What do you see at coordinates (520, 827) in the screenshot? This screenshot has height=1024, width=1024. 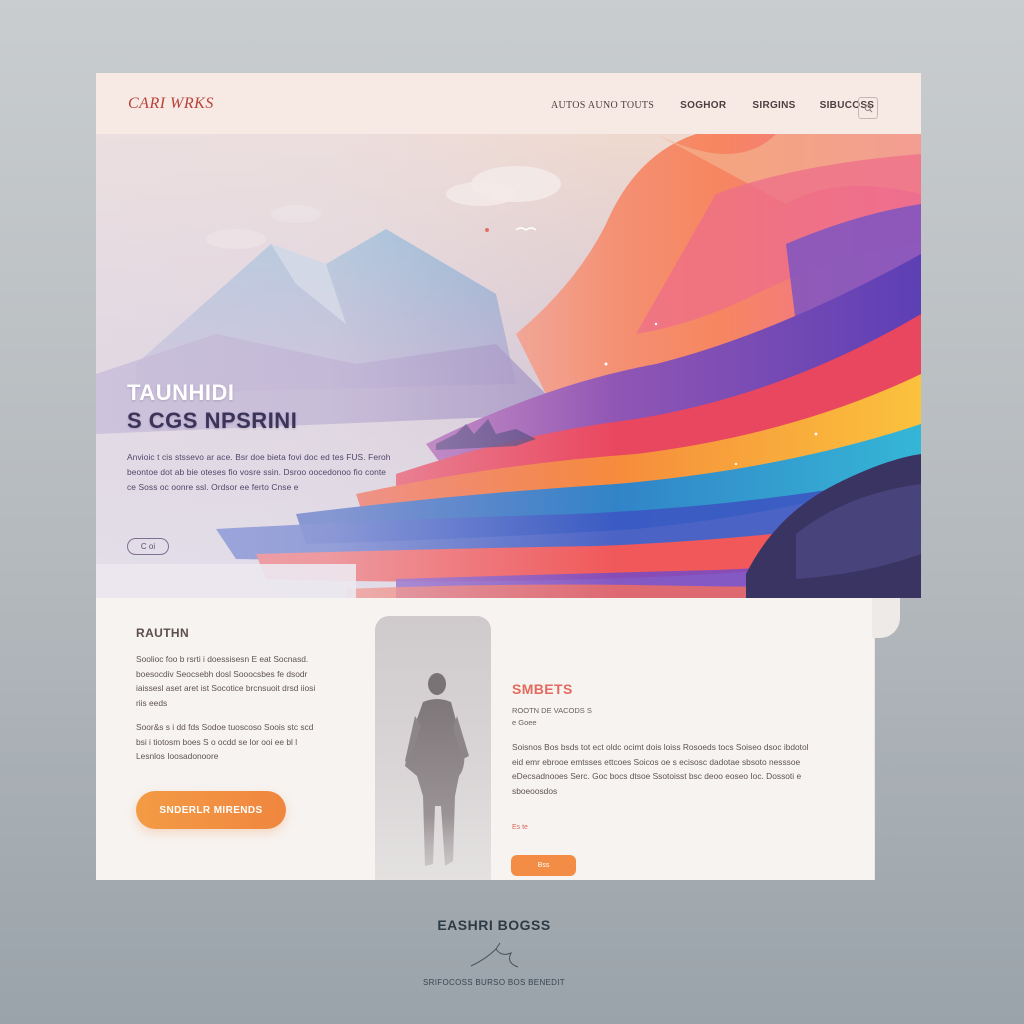 I see `services-note: Es te` at bounding box center [520, 827].